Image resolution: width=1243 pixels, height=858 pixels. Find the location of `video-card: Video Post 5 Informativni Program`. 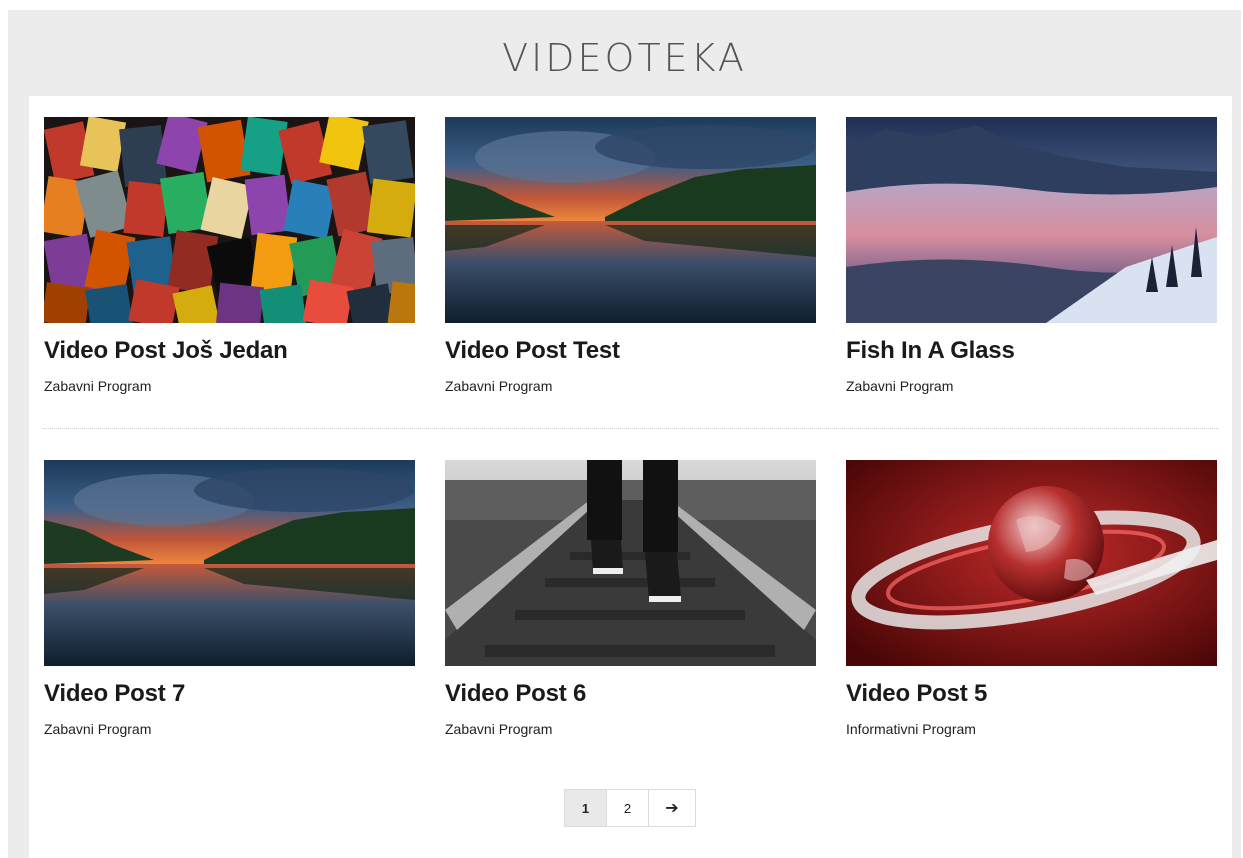

video-card: Video Post 5 Informativni Program is located at coordinates (1031, 599).